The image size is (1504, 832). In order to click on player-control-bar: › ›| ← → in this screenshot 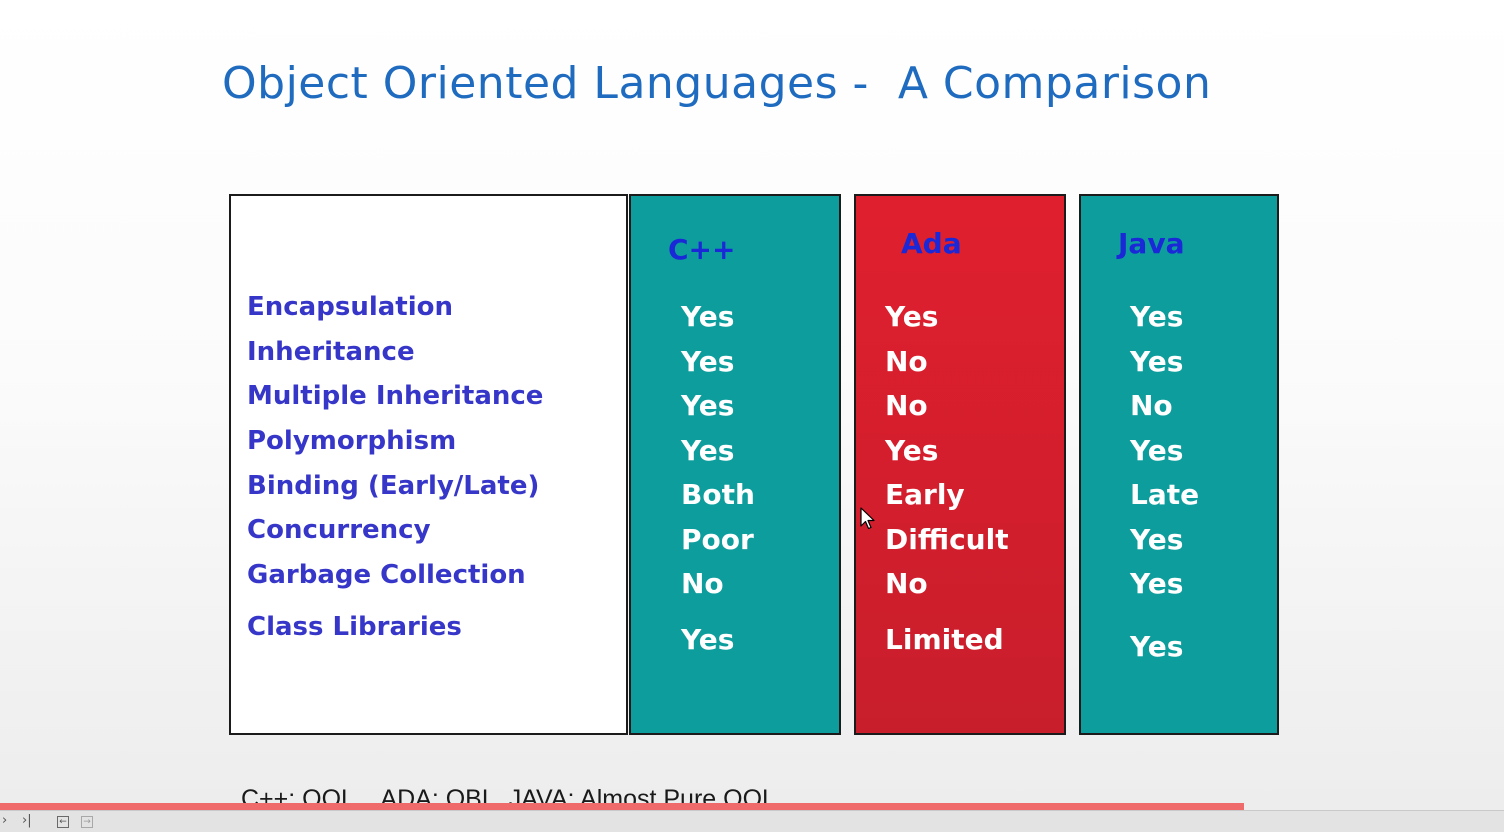, I will do `click(752, 821)`.